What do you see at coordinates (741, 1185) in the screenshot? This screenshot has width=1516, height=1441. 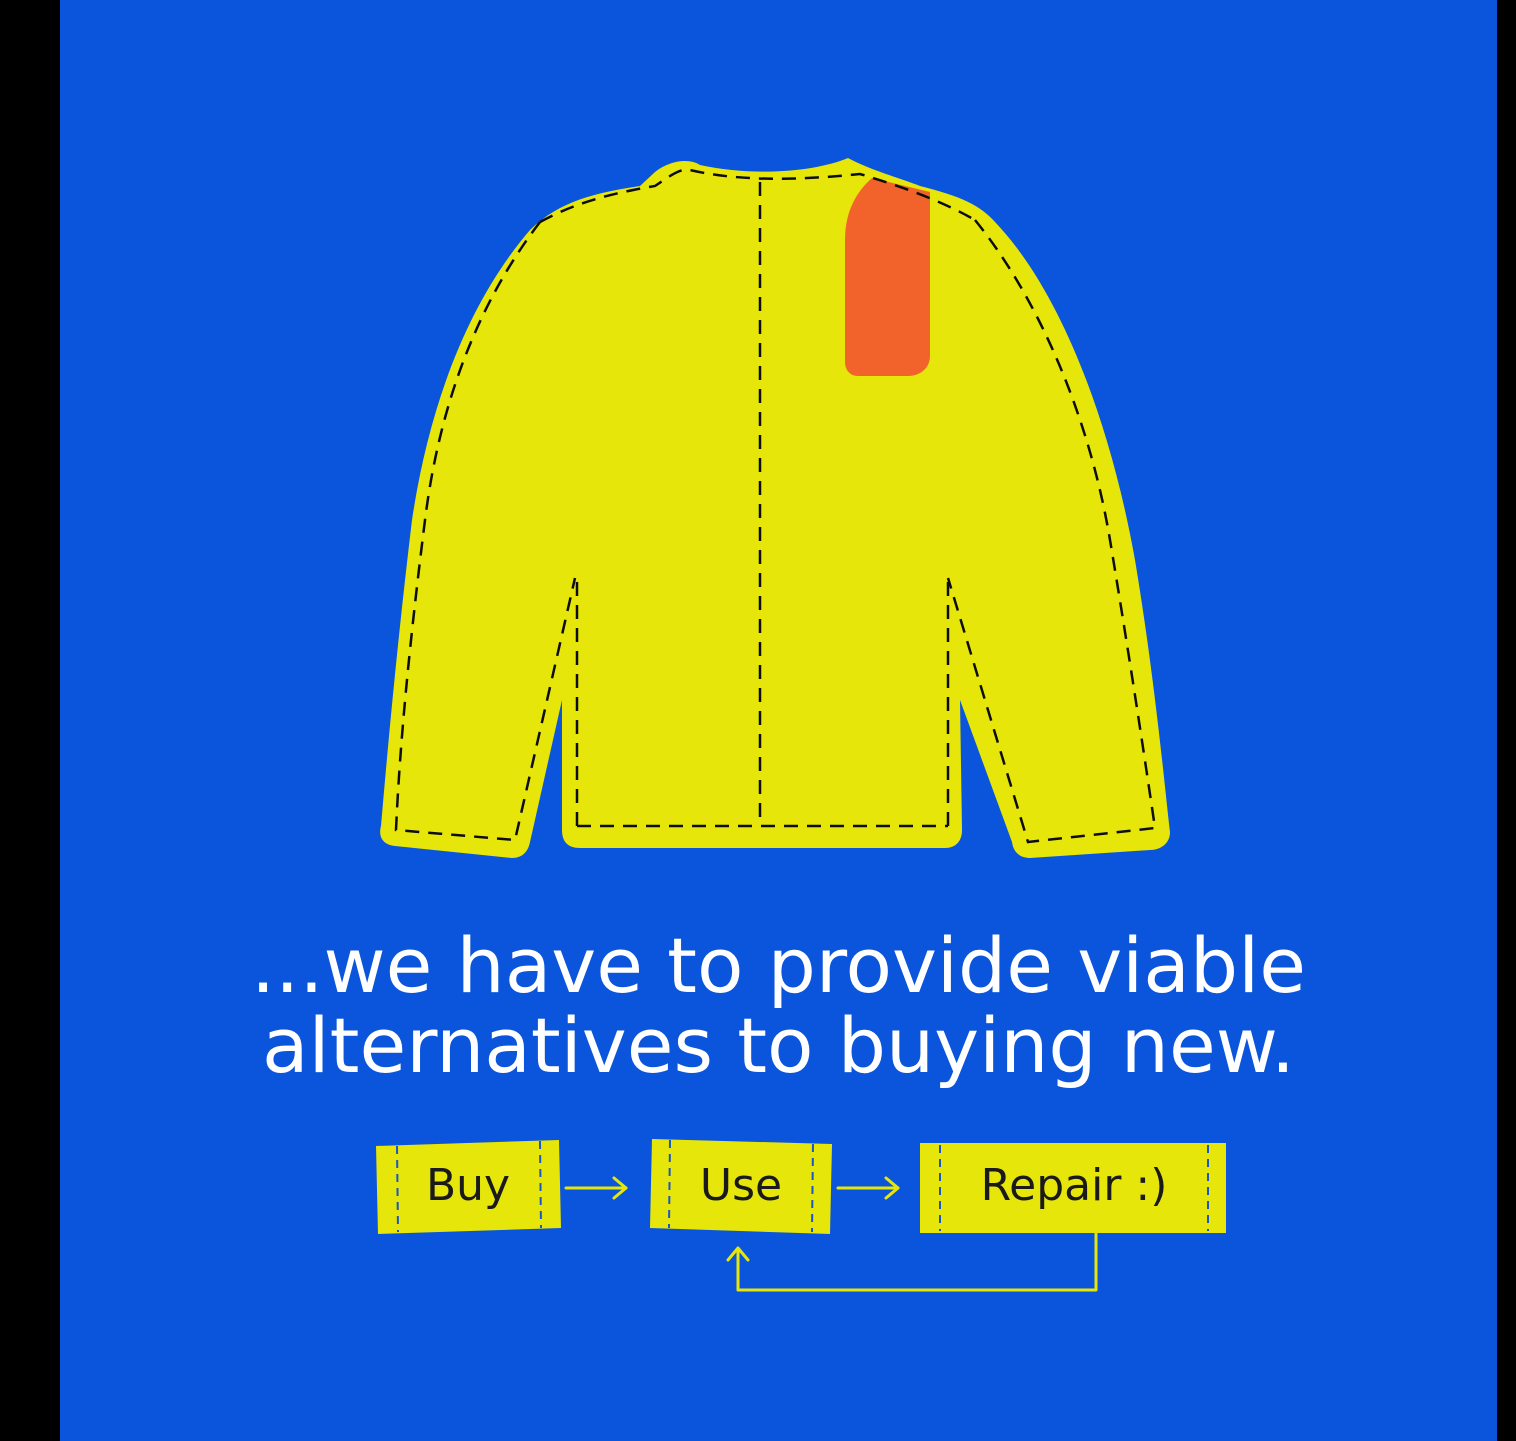 I see `flow-step-use-label: Use` at bounding box center [741, 1185].